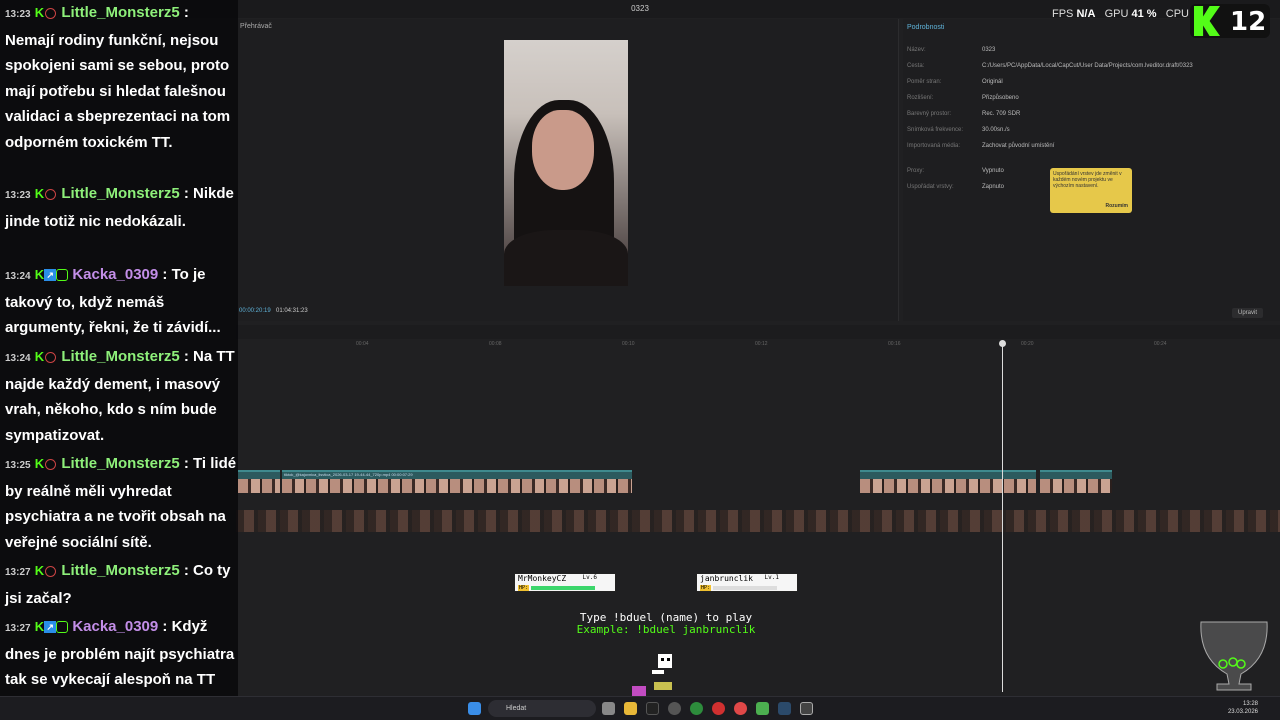 Image resolution: width=1280 pixels, height=720 pixels. What do you see at coordinates (718, 708) in the screenshot?
I see `app-icon` at bounding box center [718, 708].